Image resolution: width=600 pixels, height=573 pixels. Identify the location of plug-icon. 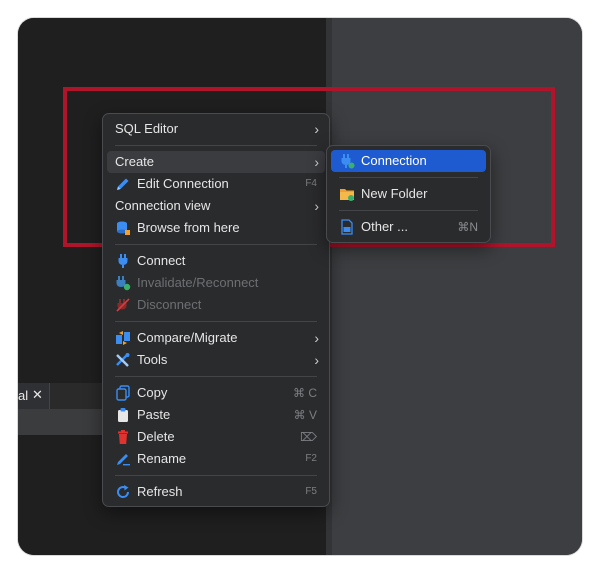
(123, 261).